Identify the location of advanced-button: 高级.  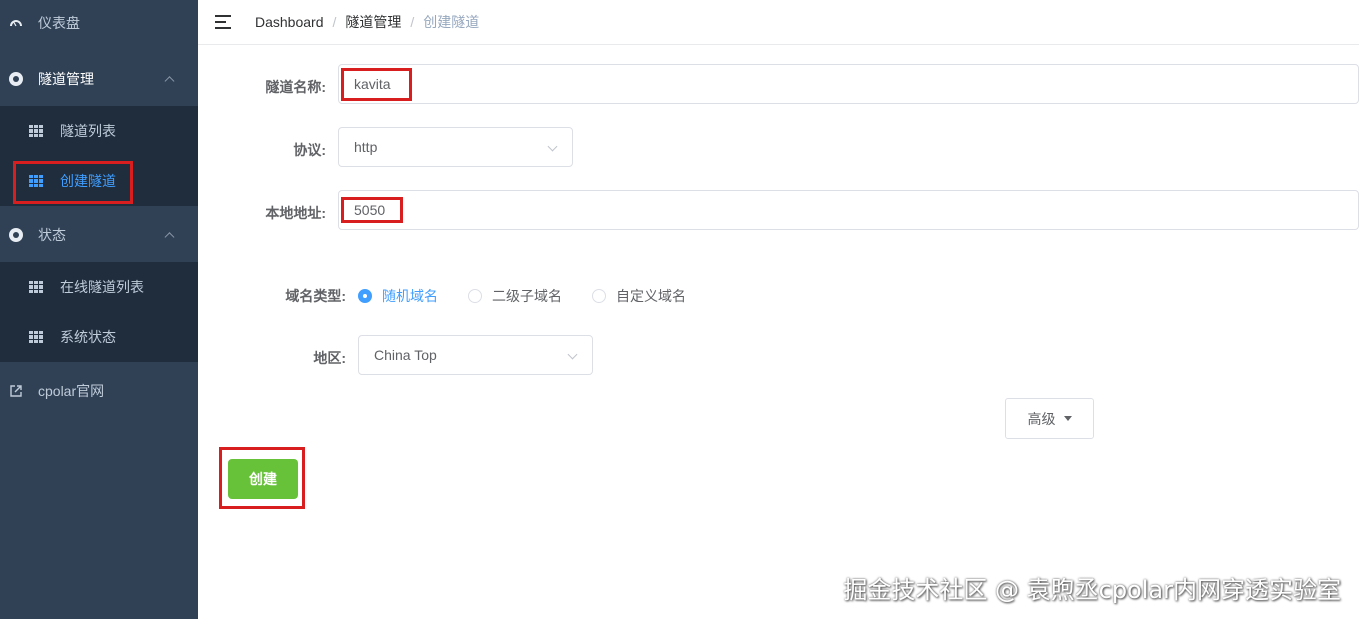
(1049, 418).